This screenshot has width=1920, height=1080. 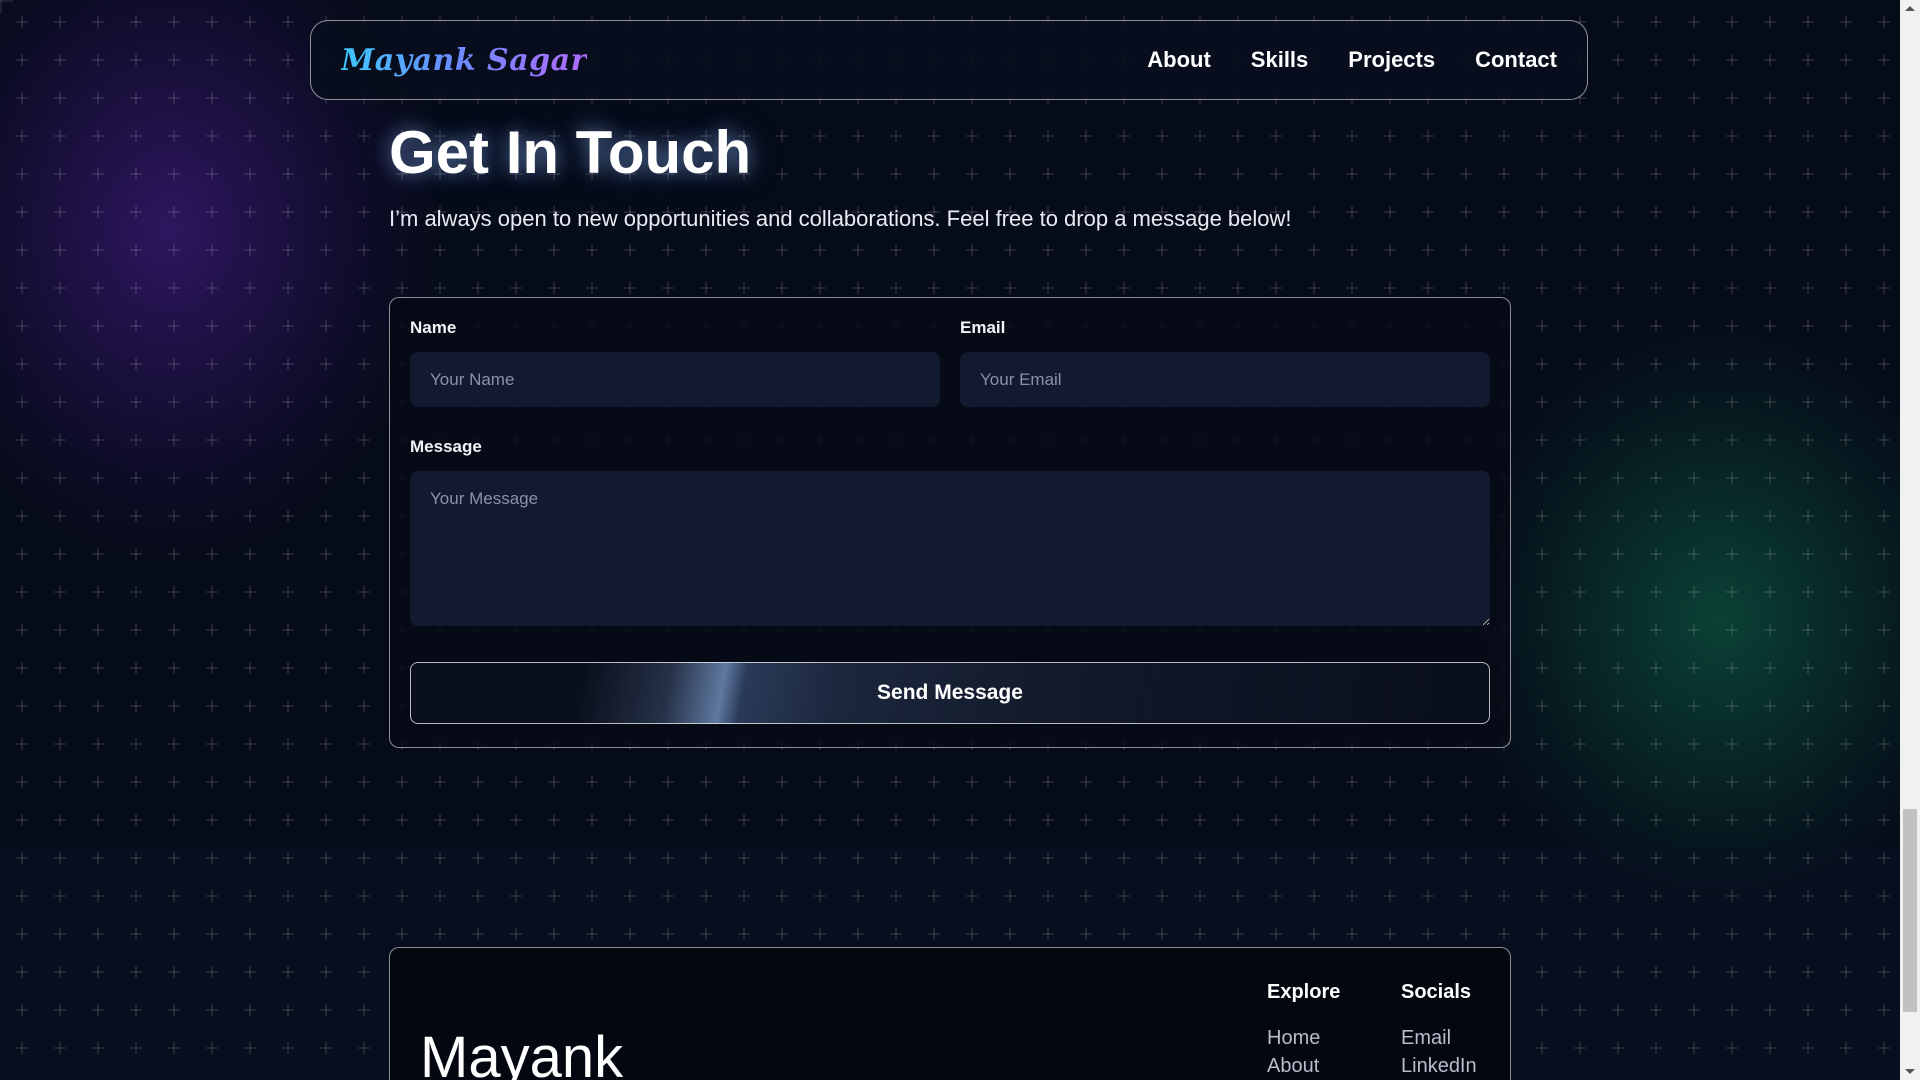 I want to click on email-label: Email, so click(x=983, y=327).